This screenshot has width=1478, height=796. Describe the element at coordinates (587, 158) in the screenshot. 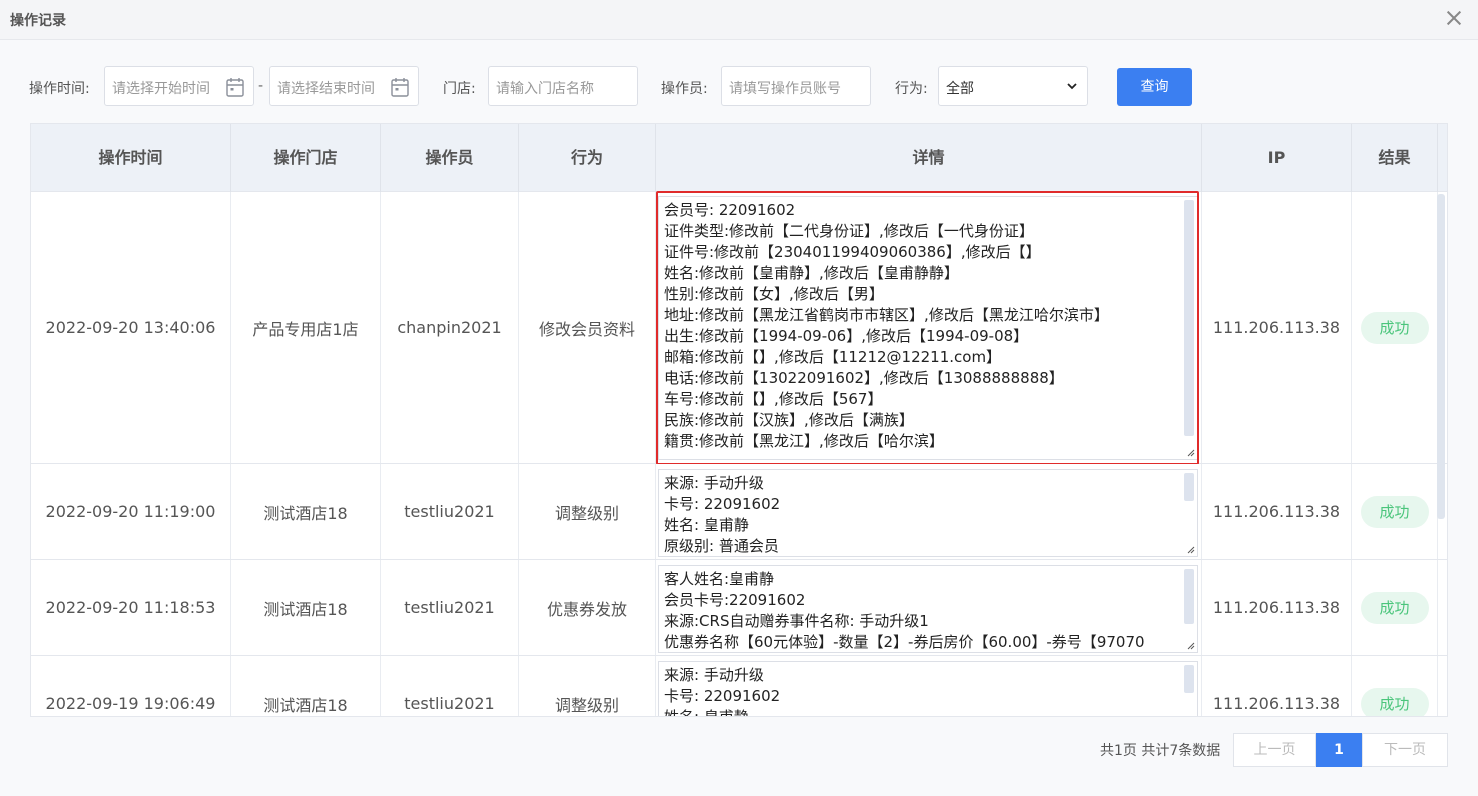

I see `header-action: 行为` at that location.